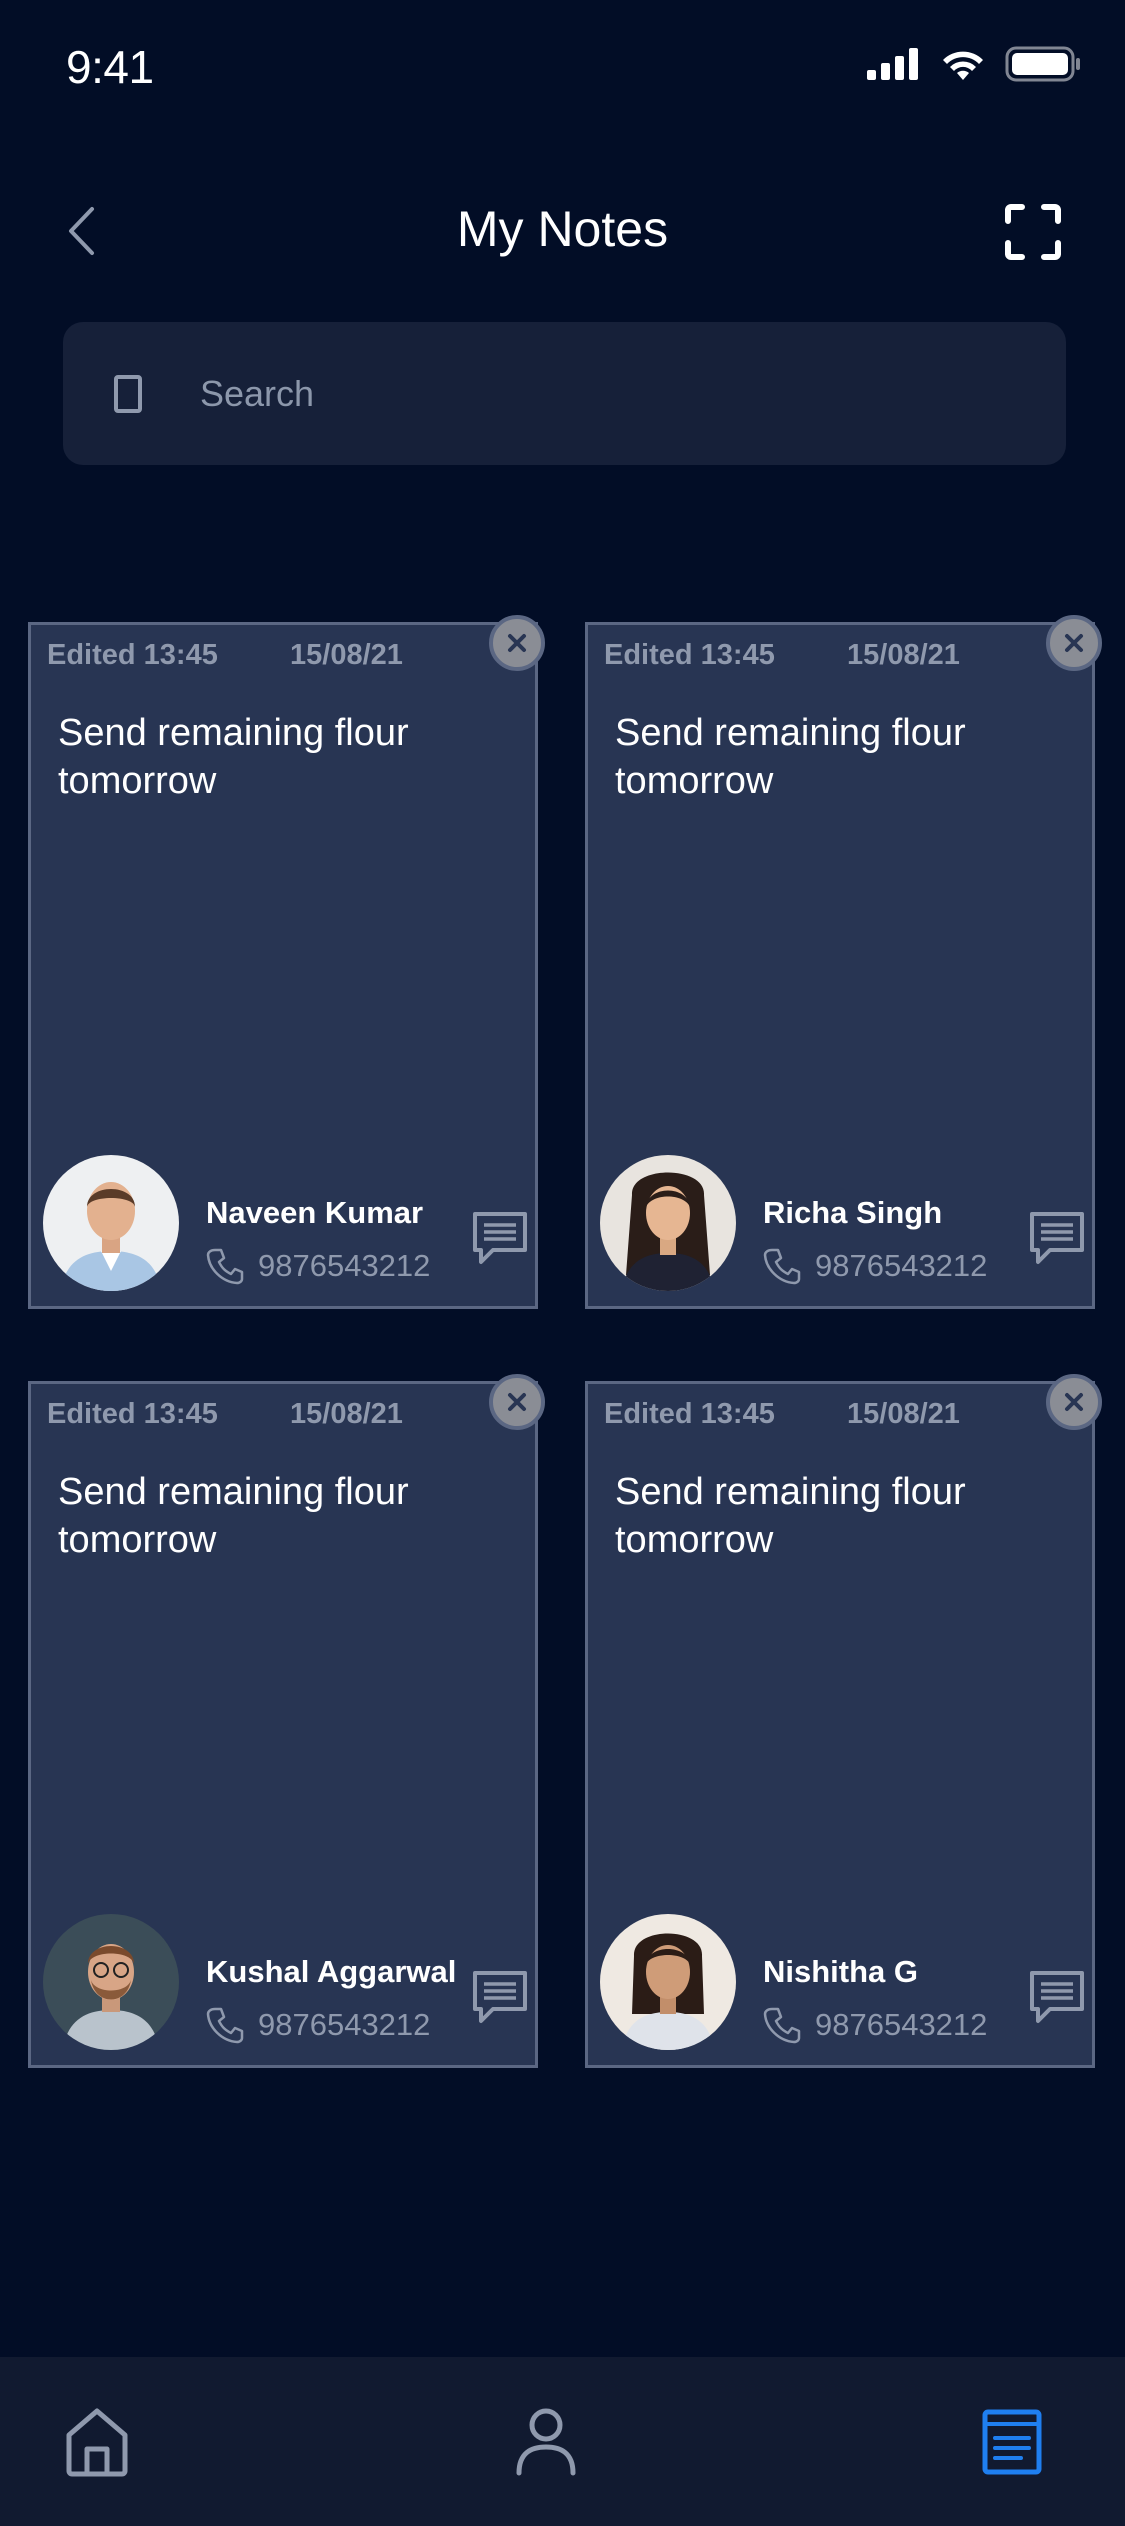 The image size is (1125, 2526). I want to click on contact-name: Richa Singh, so click(853, 1212).